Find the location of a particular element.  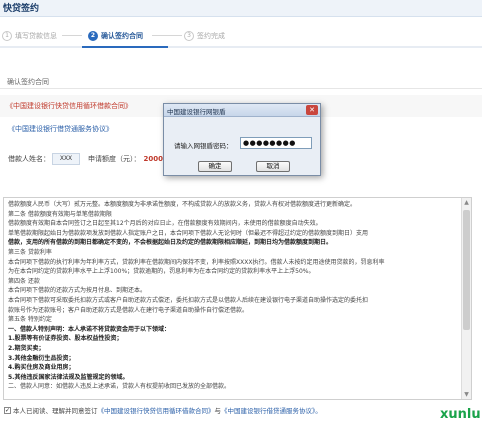

scroll-down-icon: ▼ is located at coordinates (466, 394).